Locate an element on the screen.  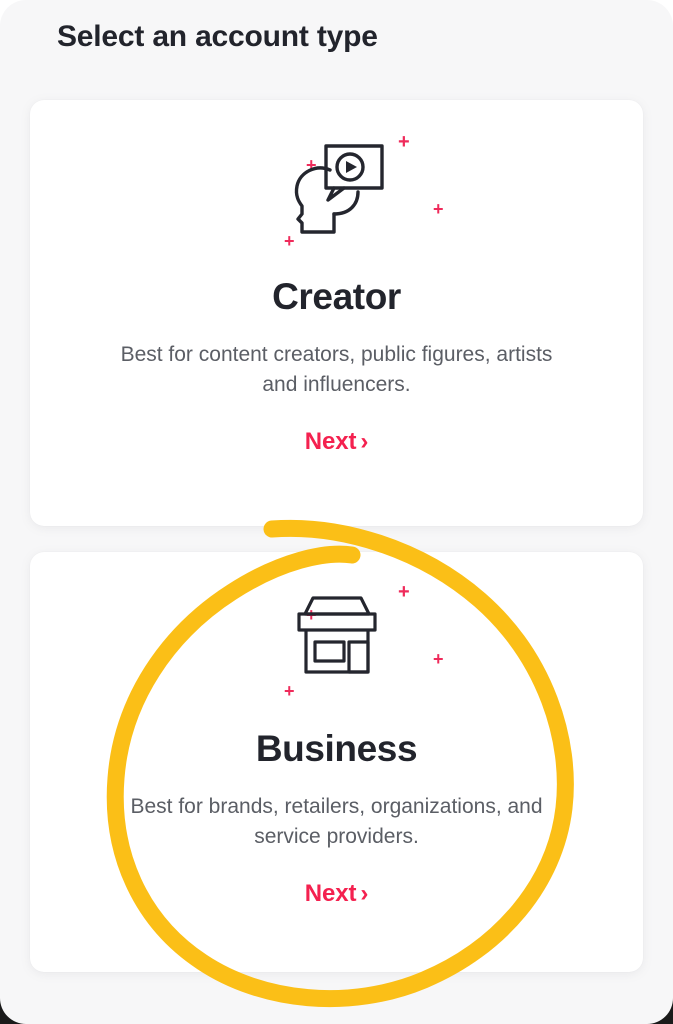
next-button-business: Next › is located at coordinates (337, 894).